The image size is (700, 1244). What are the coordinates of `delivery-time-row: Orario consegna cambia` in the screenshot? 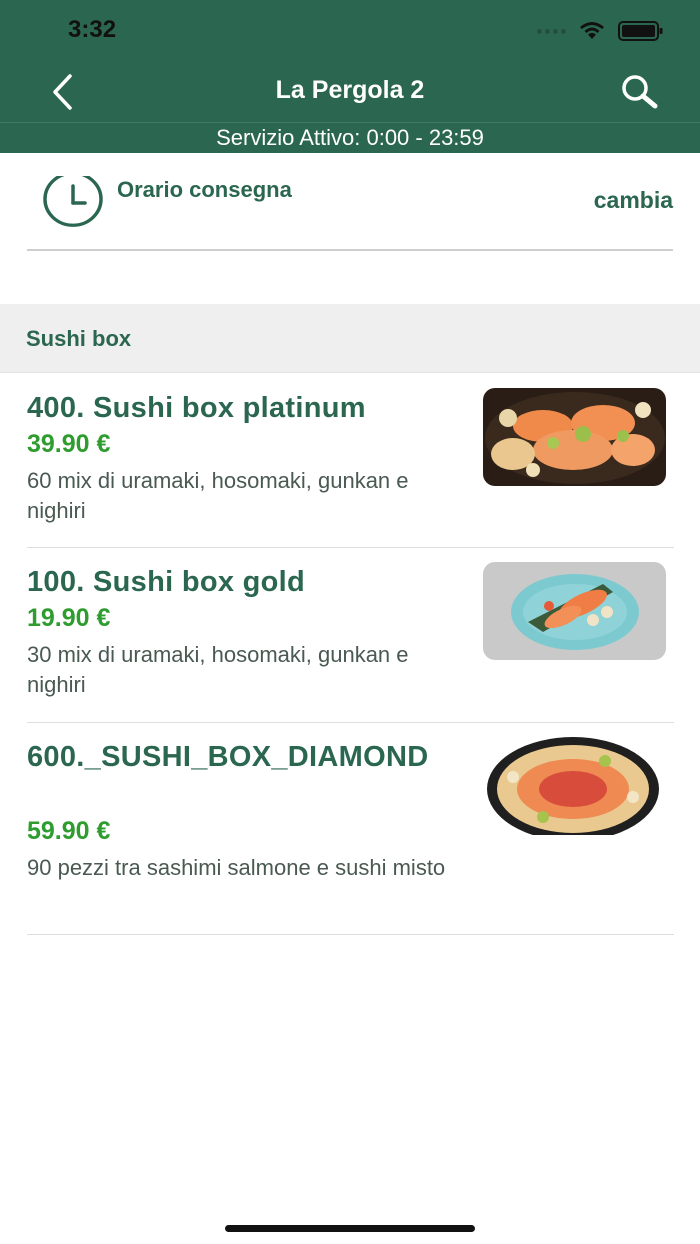 It's located at (350, 202).